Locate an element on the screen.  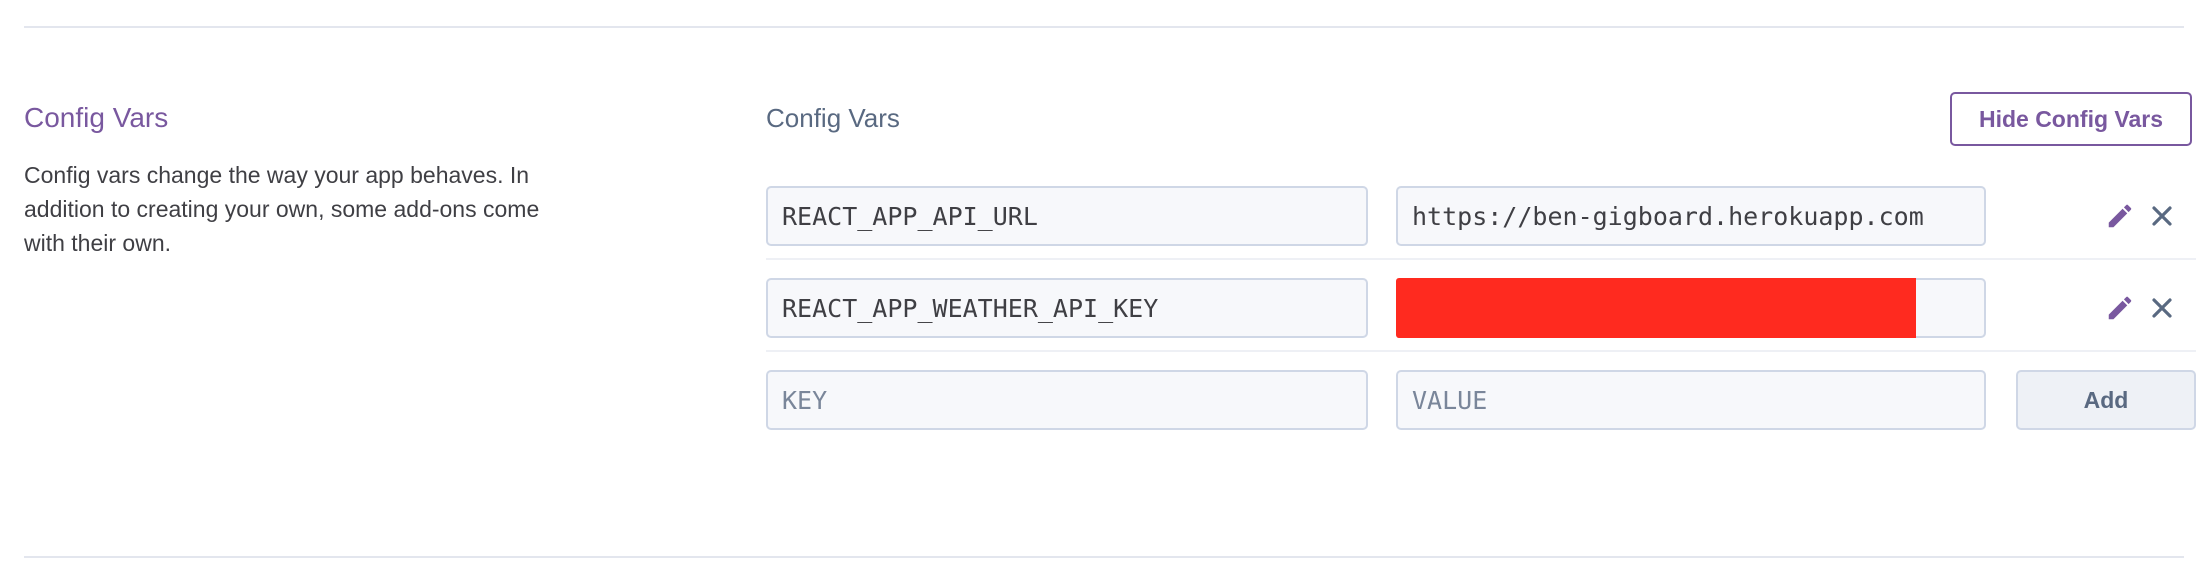
panel-title: Config Vars is located at coordinates (833, 118).